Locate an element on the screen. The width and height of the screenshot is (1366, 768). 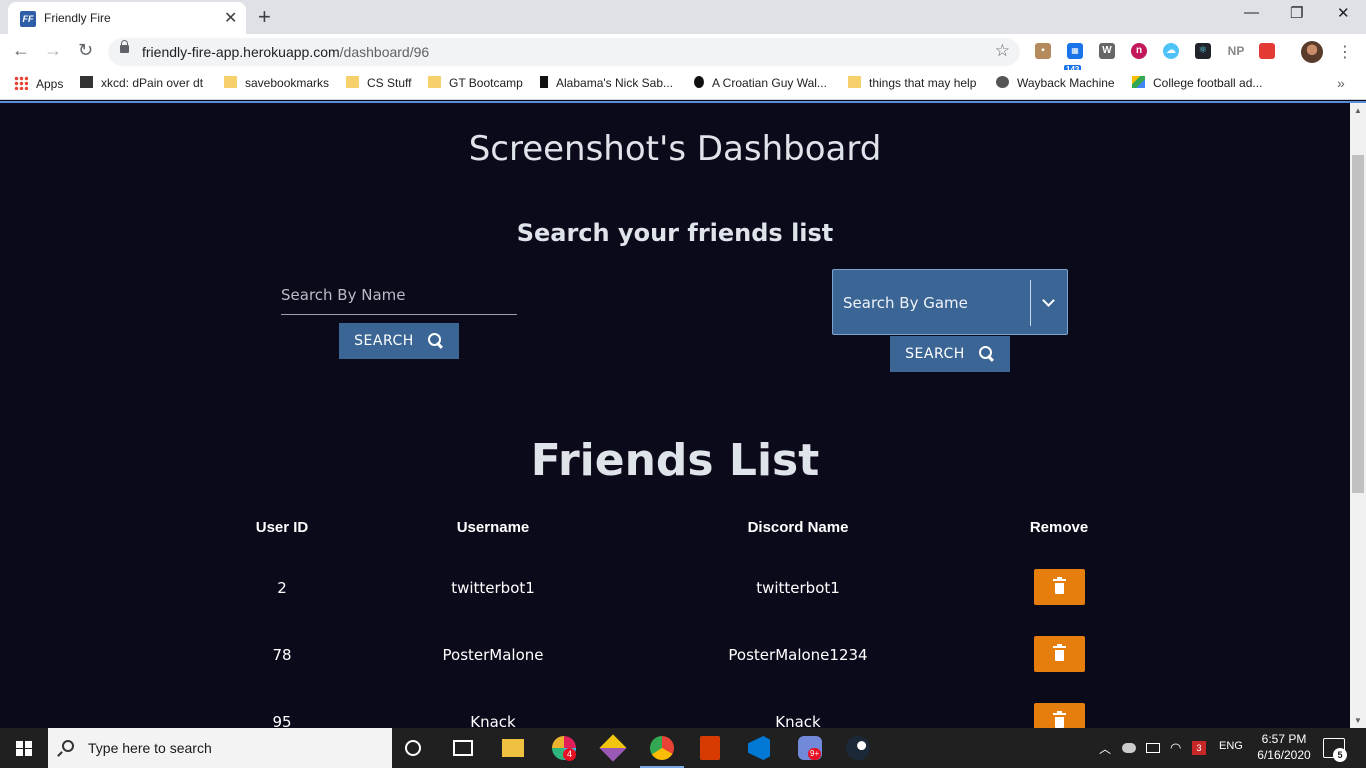
clock-date: 6/16/2020 is located at coordinates (1284, 755).